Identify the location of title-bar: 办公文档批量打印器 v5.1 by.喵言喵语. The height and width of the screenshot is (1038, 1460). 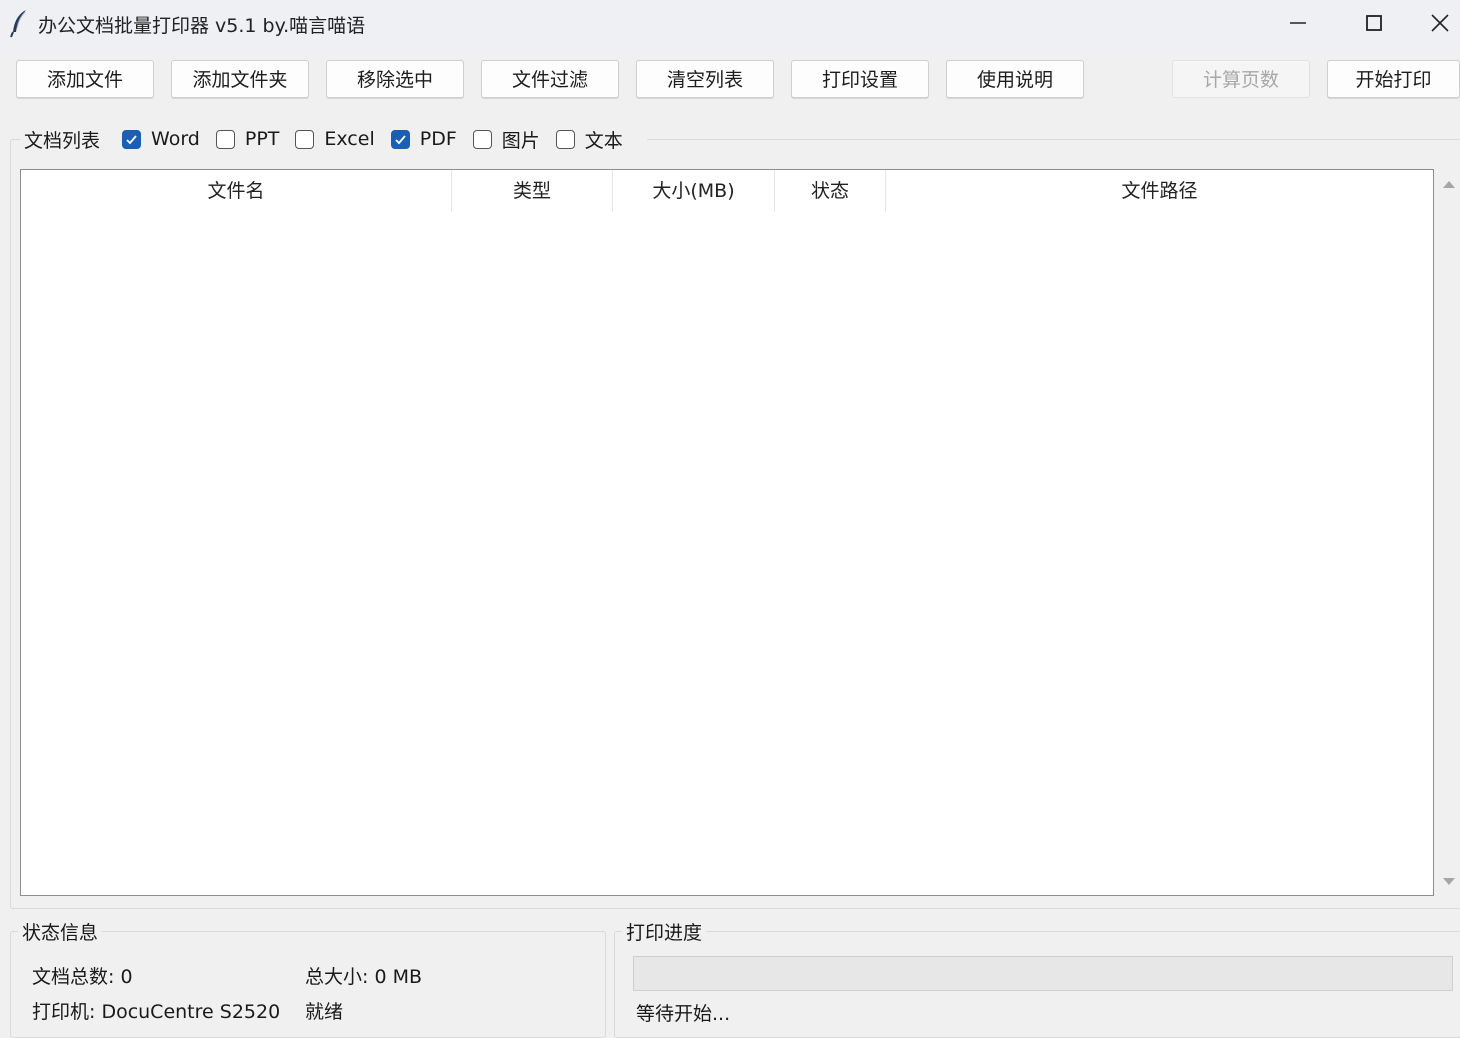
(730, 25).